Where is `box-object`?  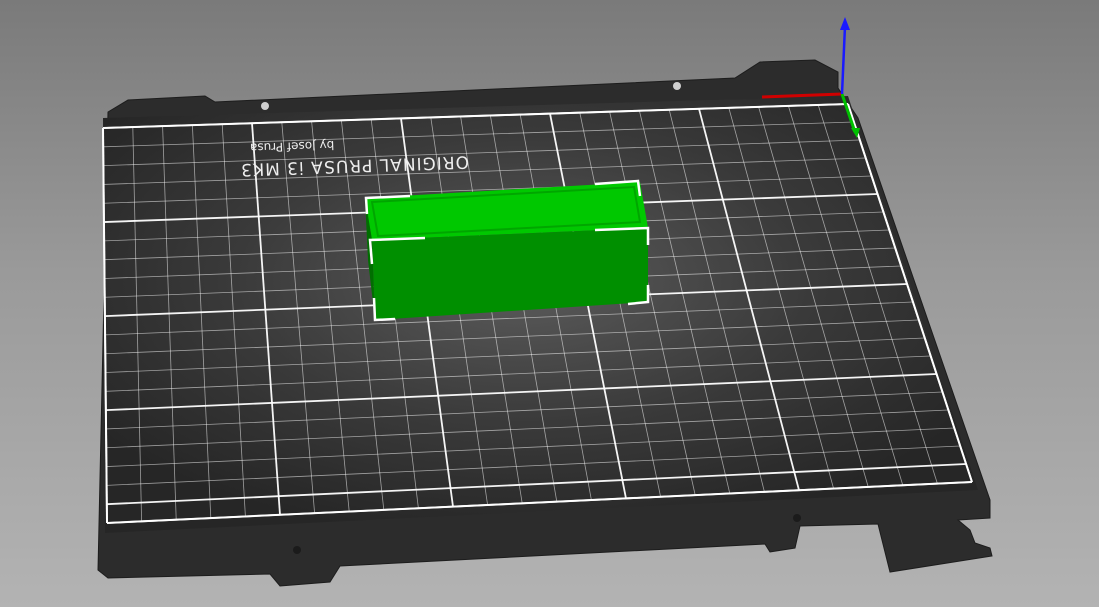
box-object is located at coordinates (507, 250).